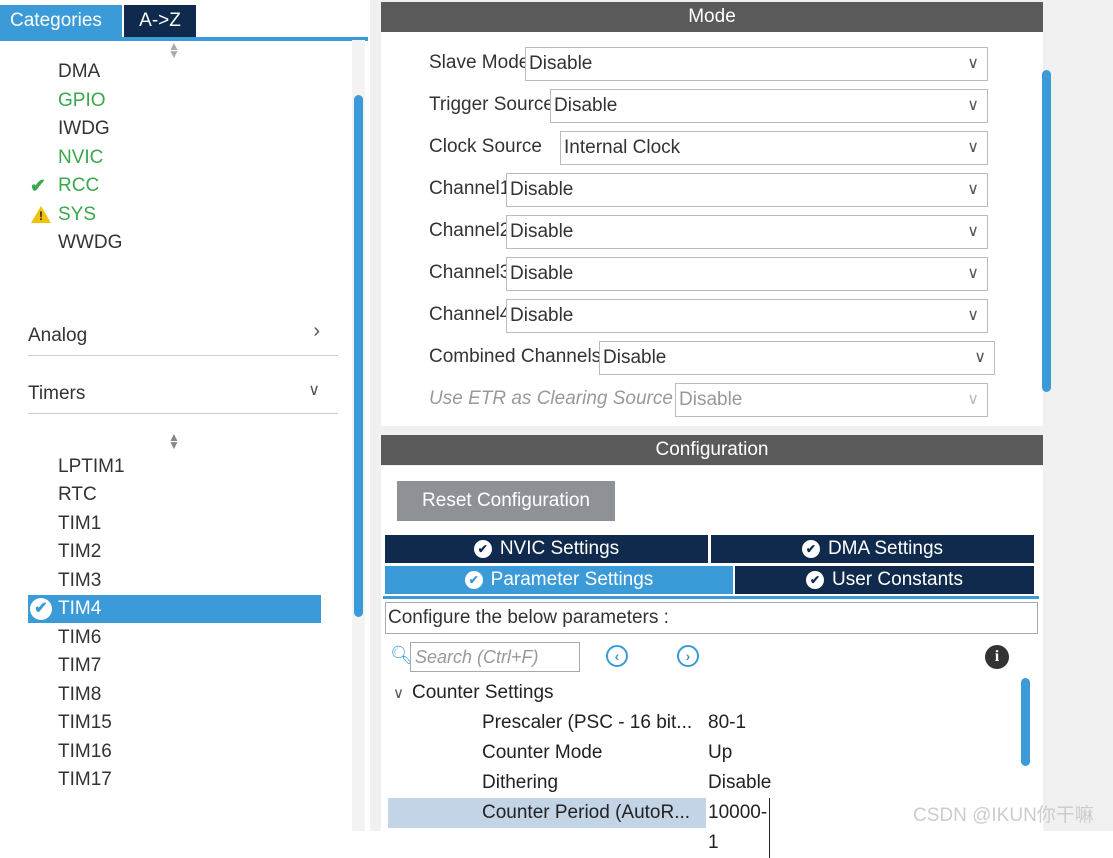 Image resolution: width=1113 pixels, height=858 pixels. Describe the element at coordinates (470, 272) in the screenshot. I see `label-channel3: Channel3` at that location.